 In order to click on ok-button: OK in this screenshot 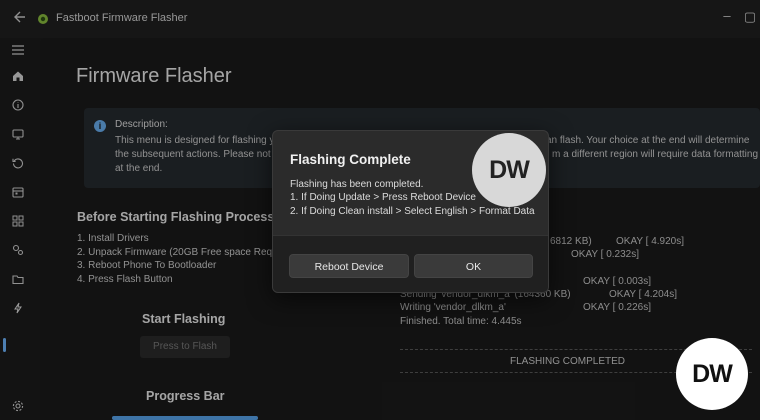, I will do `click(473, 266)`.